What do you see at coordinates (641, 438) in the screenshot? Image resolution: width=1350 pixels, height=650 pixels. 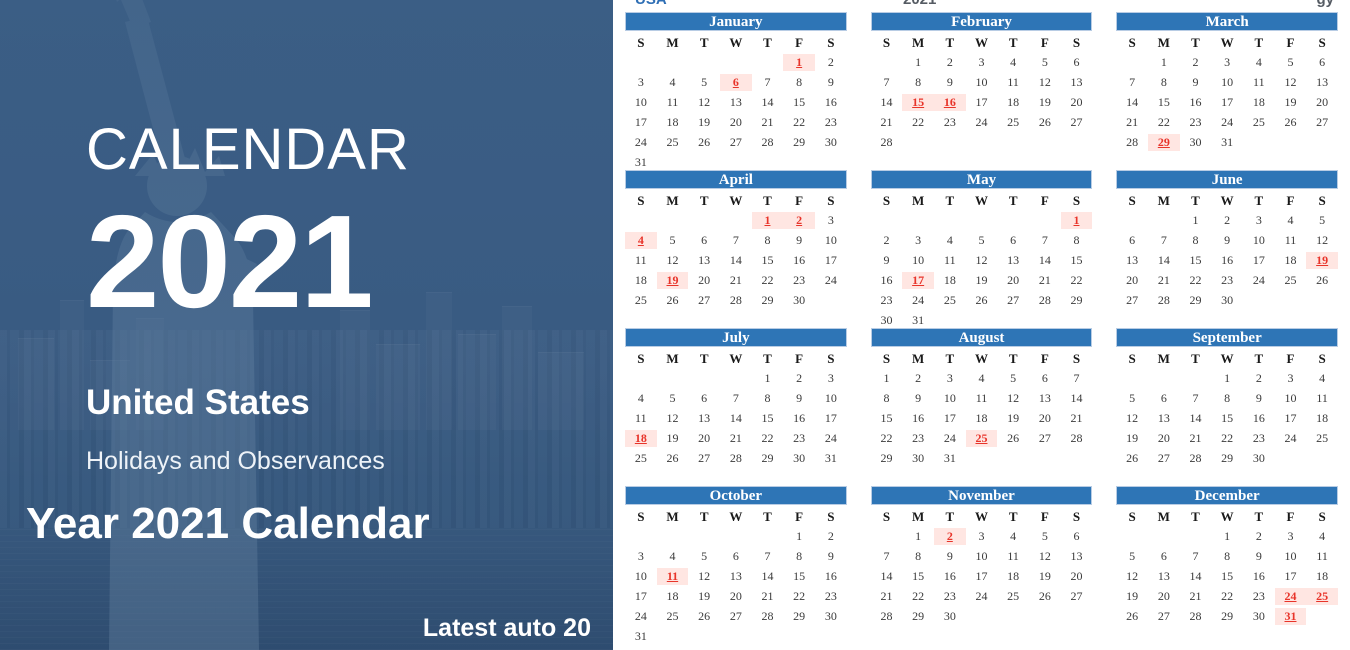 I see `day-cell-holiday: 18` at bounding box center [641, 438].